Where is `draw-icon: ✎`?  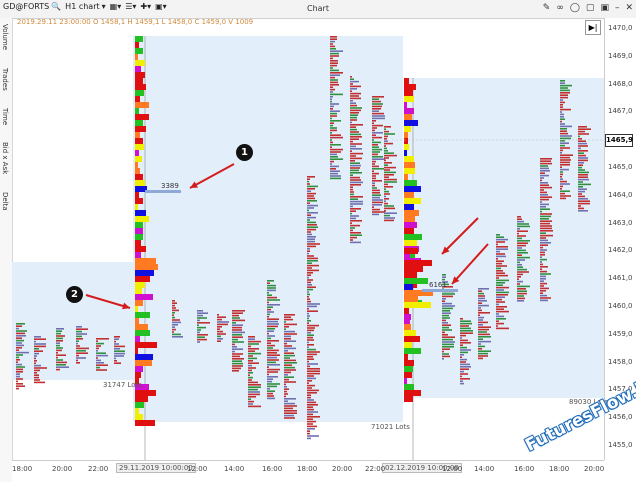
draw-icon: ✎ is located at coordinates (547, 8).